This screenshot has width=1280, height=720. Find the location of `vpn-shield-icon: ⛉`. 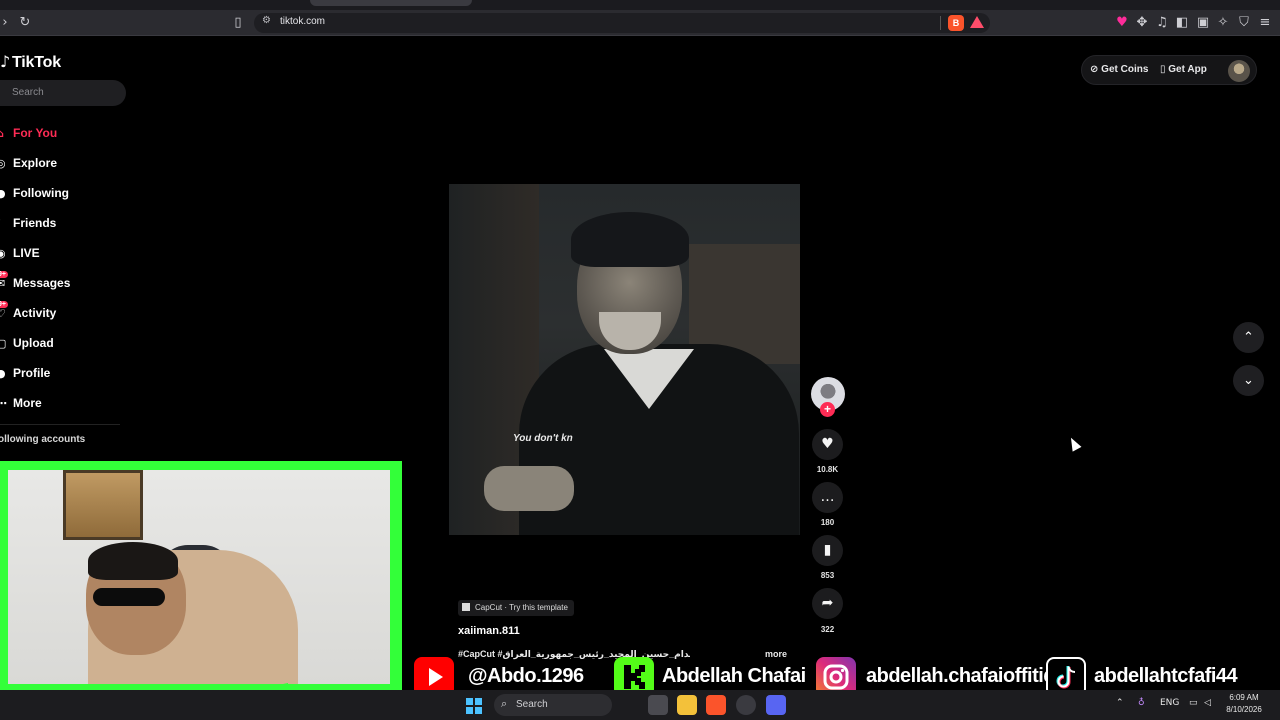

vpn-shield-icon: ⛉ is located at coordinates (1244, 23).